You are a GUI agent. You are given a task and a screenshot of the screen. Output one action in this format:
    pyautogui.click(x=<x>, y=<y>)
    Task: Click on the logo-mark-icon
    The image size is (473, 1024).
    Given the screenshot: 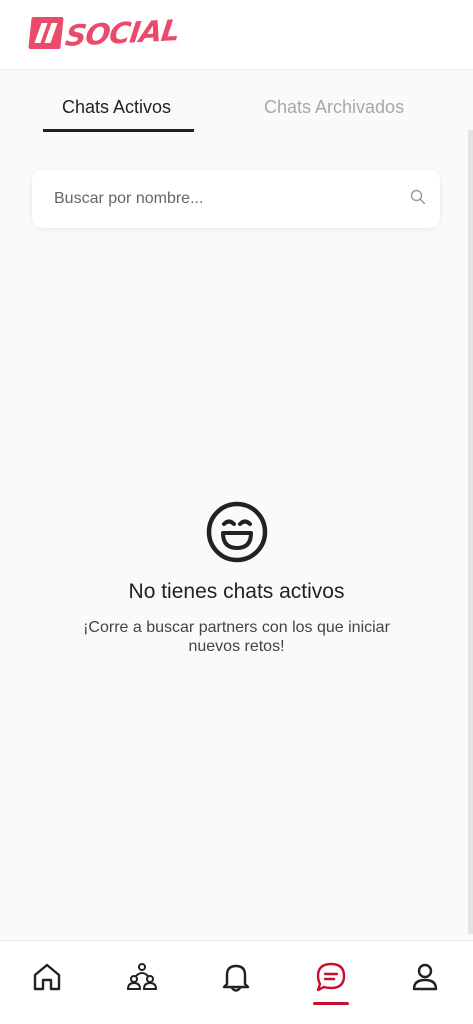 What is the action you would take?
    pyautogui.click(x=46, y=33)
    